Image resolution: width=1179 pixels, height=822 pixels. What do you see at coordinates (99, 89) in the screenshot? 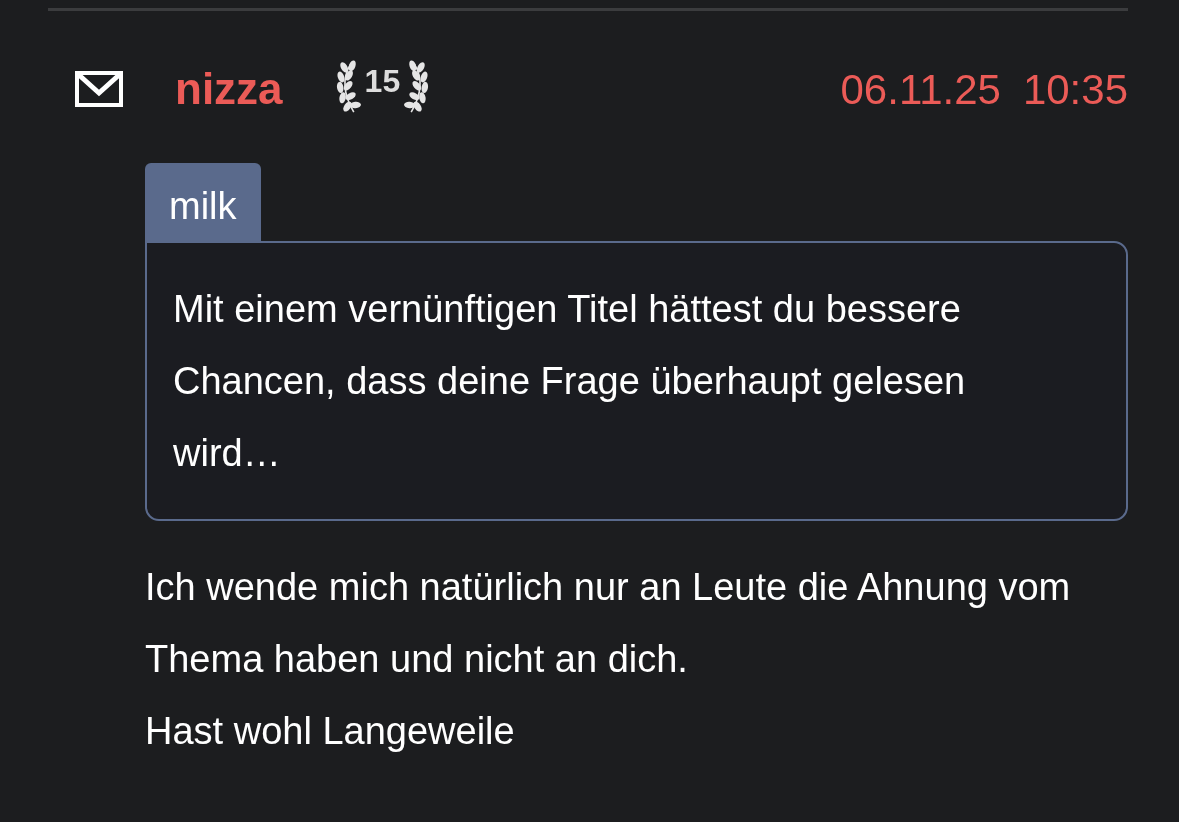
I see `envelope-icon` at bounding box center [99, 89].